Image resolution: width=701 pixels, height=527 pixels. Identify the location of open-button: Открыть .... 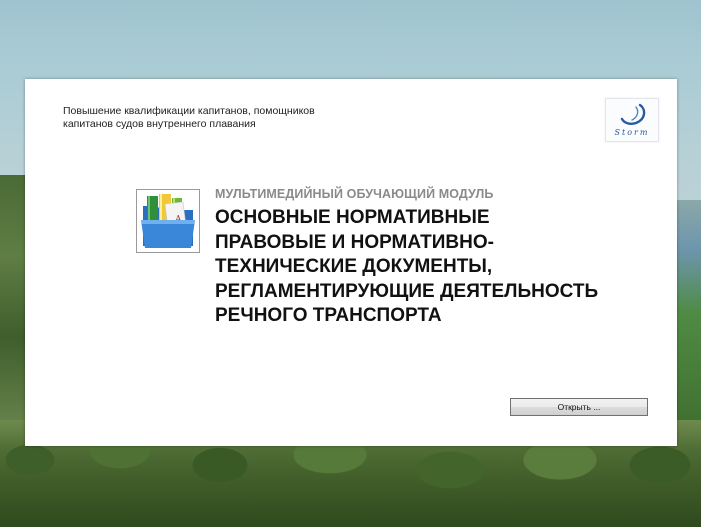
(579, 407).